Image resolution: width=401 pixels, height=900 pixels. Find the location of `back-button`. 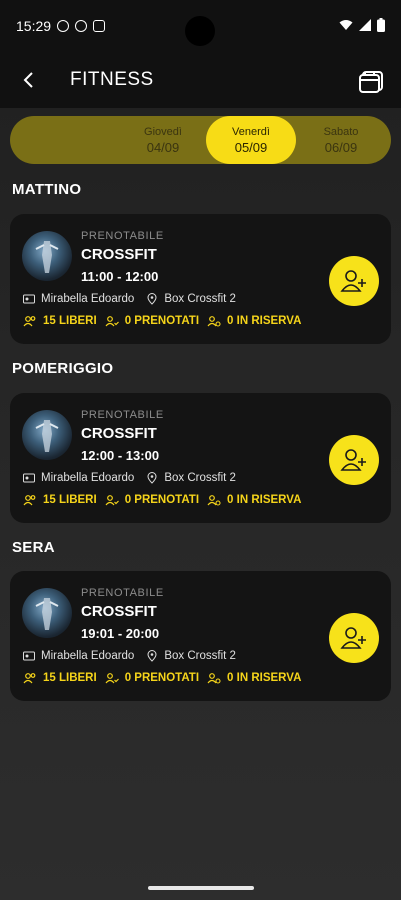

back-button is located at coordinates (28, 80).